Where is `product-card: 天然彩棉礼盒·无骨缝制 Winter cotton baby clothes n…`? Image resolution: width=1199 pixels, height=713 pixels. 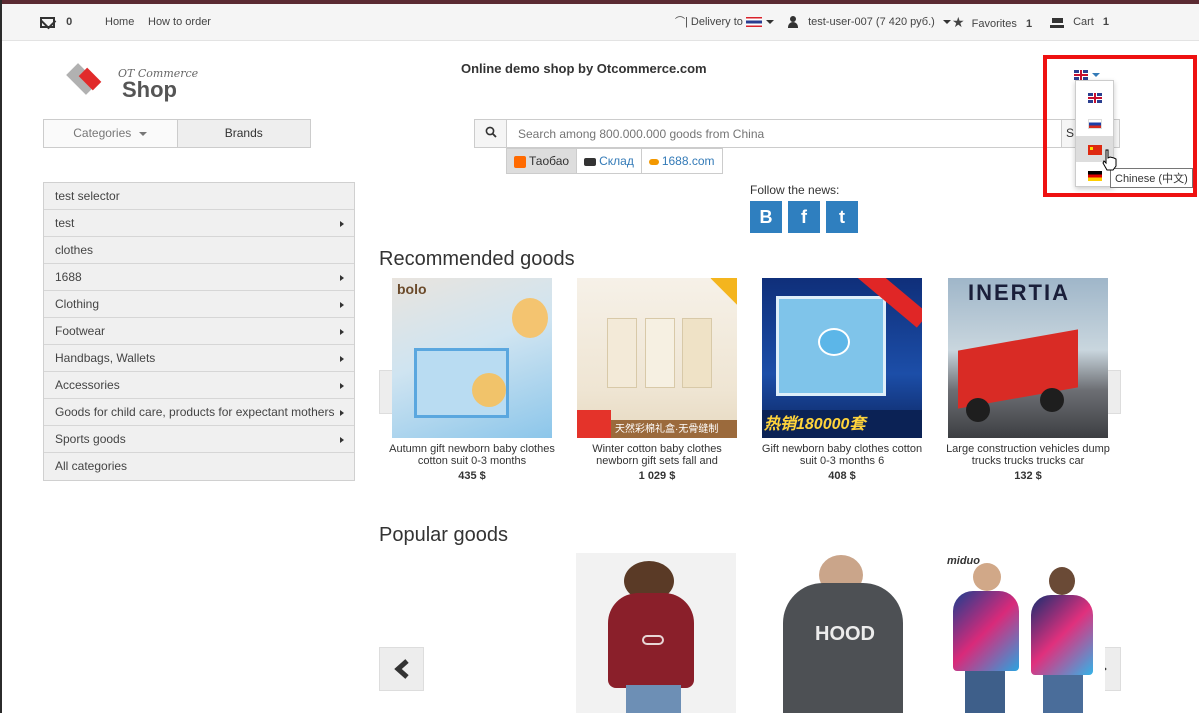
product-card: 天然彩棉礼盒·无骨缝制 Winter cotton baby clothes n… is located at coordinates (657, 380).